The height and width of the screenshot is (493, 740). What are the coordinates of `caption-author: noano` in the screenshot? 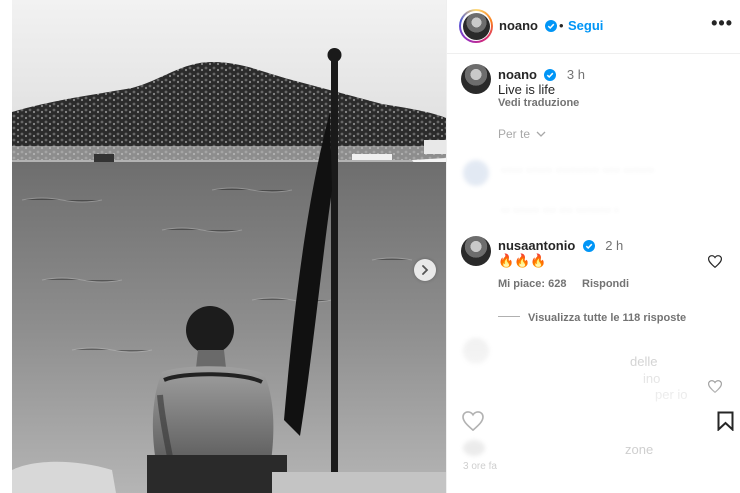 It's located at (517, 74).